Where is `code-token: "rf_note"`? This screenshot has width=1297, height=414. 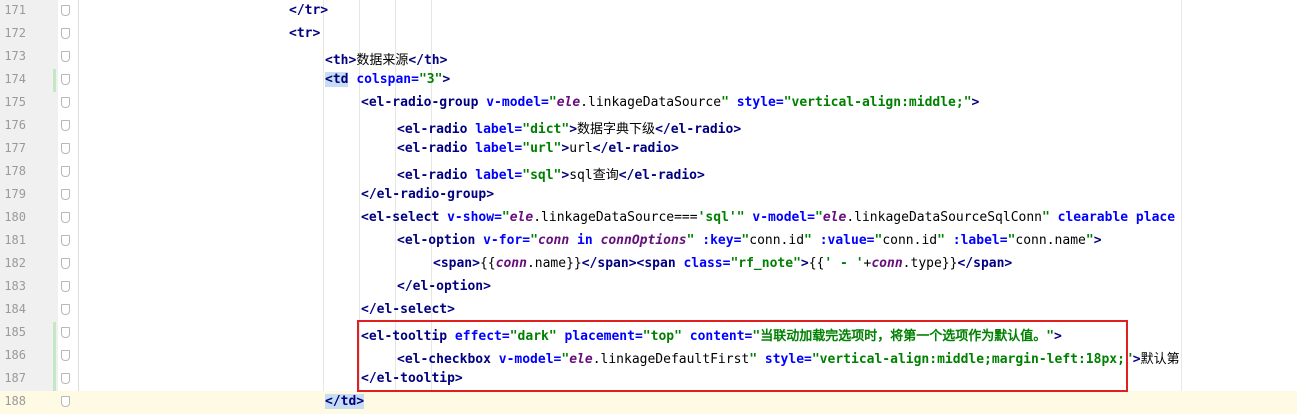
code-token: "rf_note" is located at coordinates (765, 263).